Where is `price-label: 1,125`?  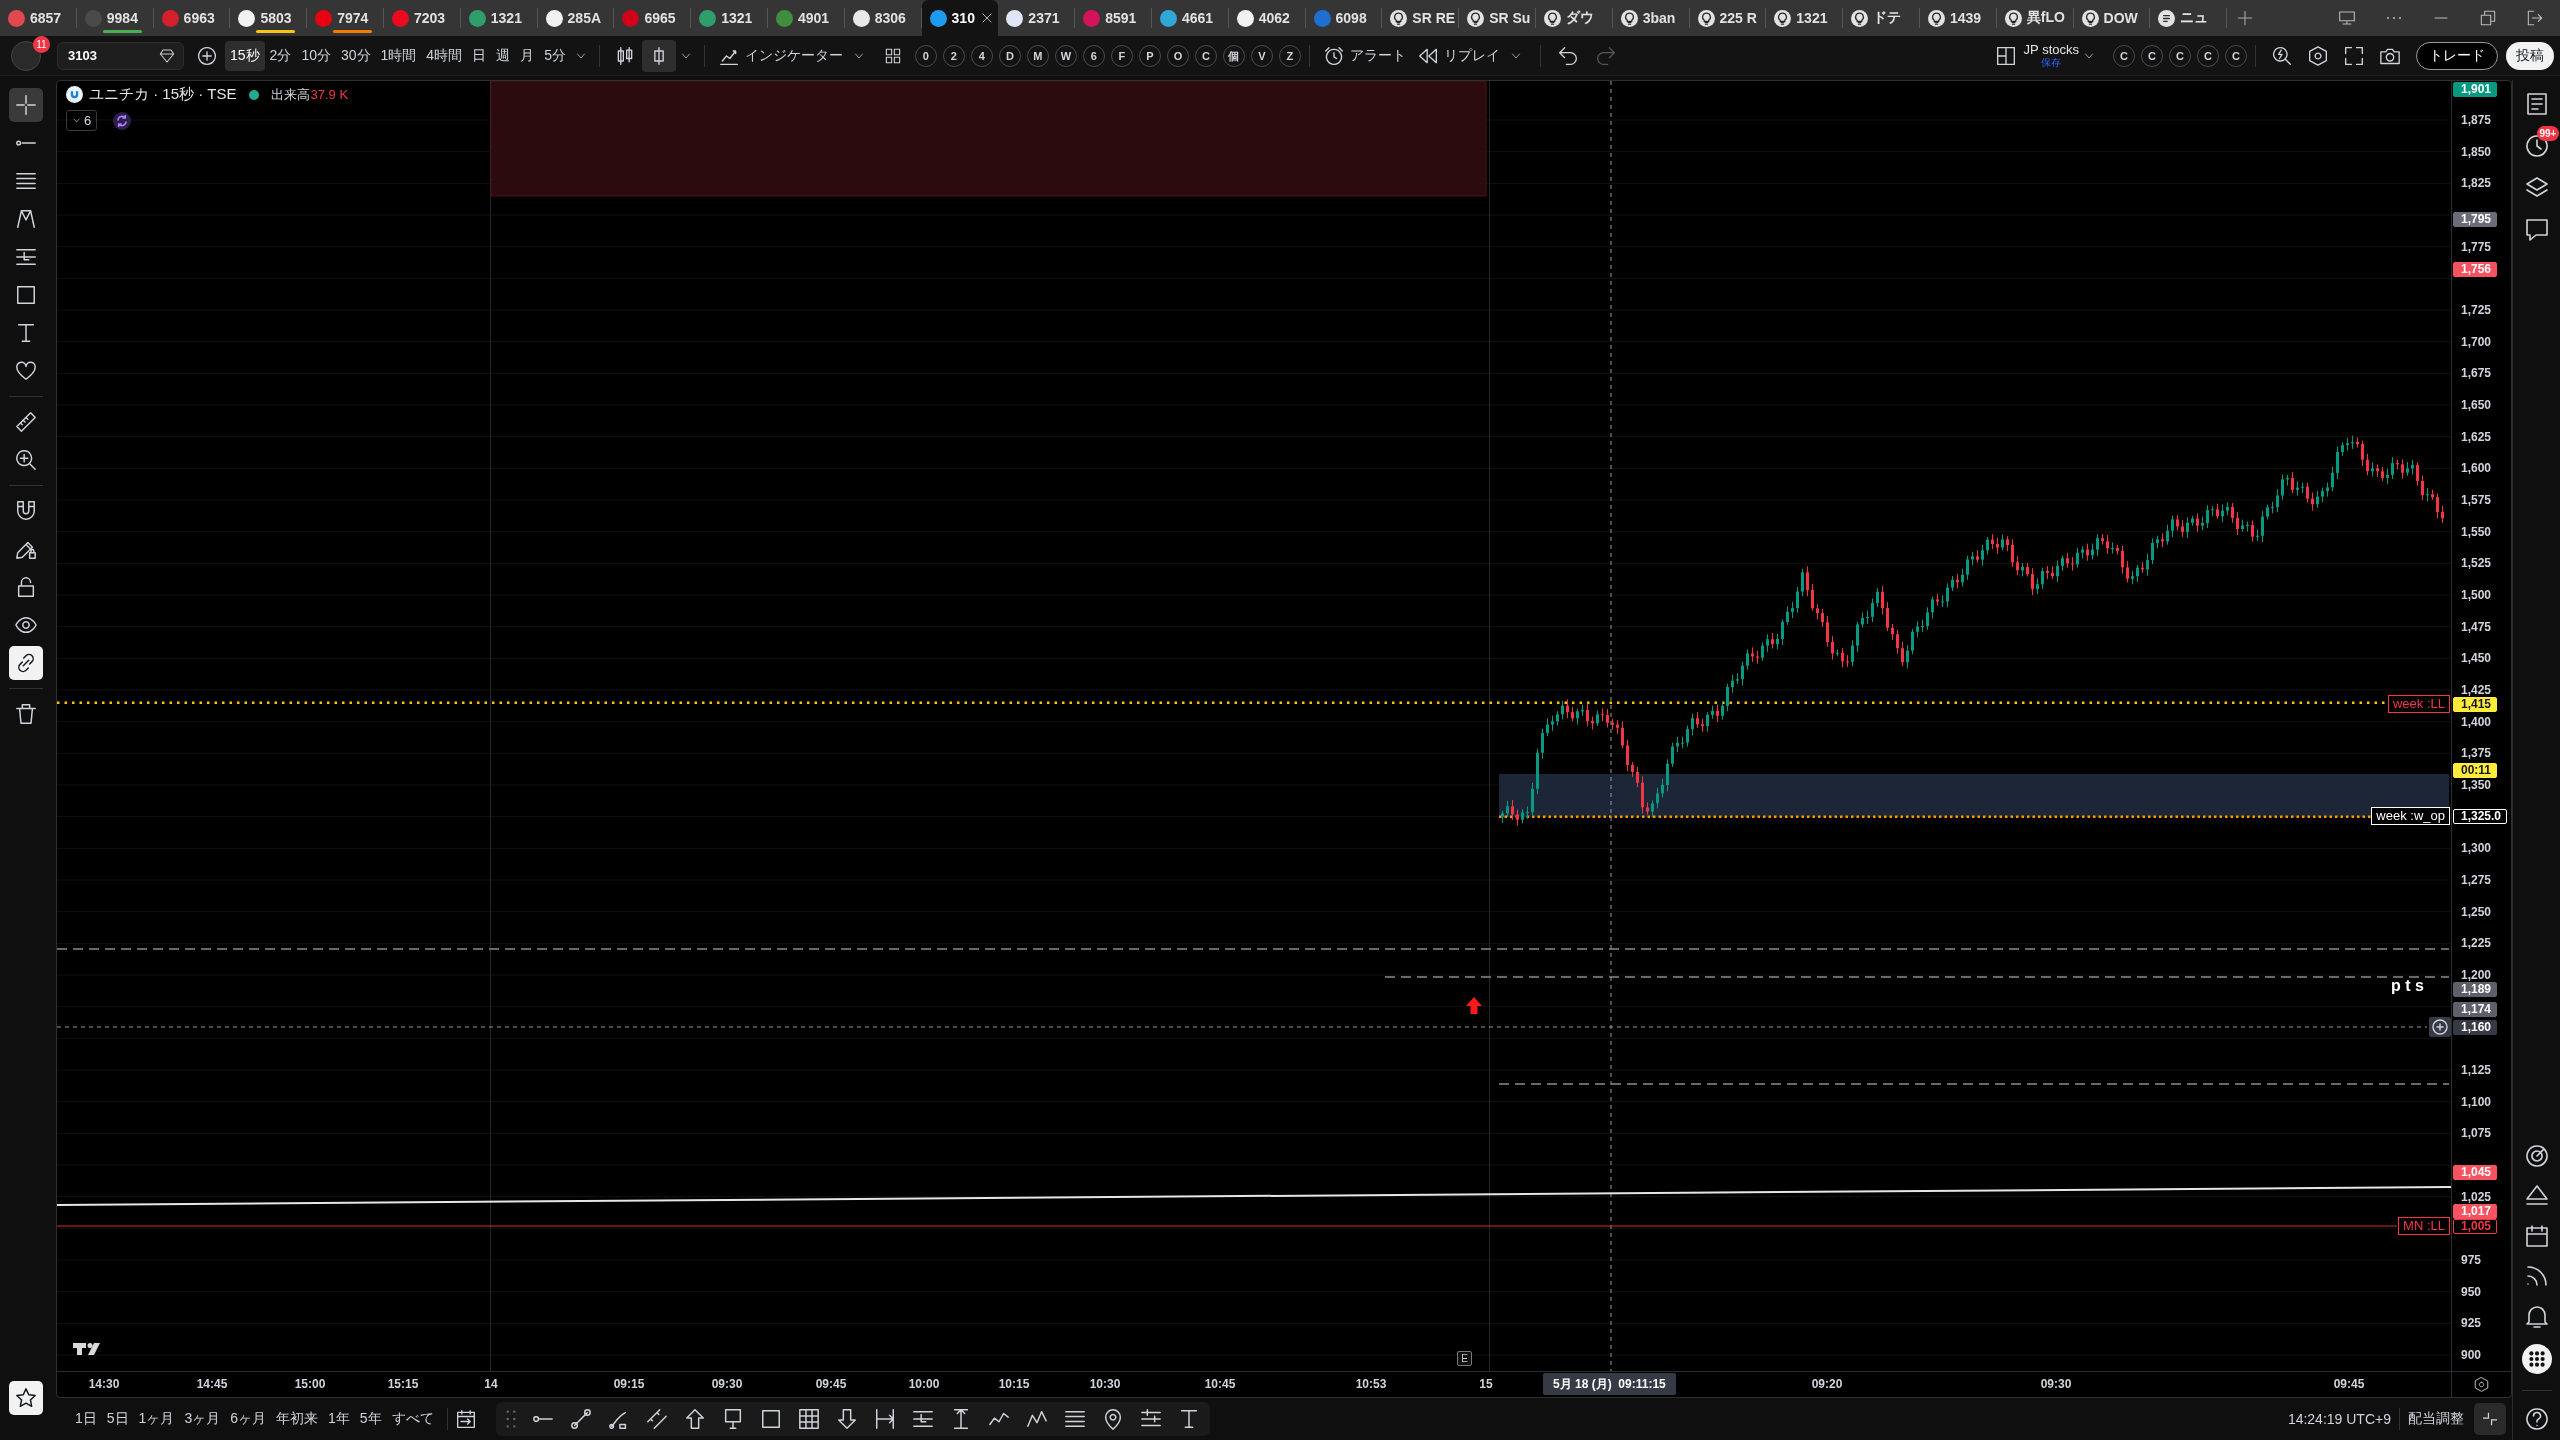 price-label: 1,125 is located at coordinates (2476, 1070).